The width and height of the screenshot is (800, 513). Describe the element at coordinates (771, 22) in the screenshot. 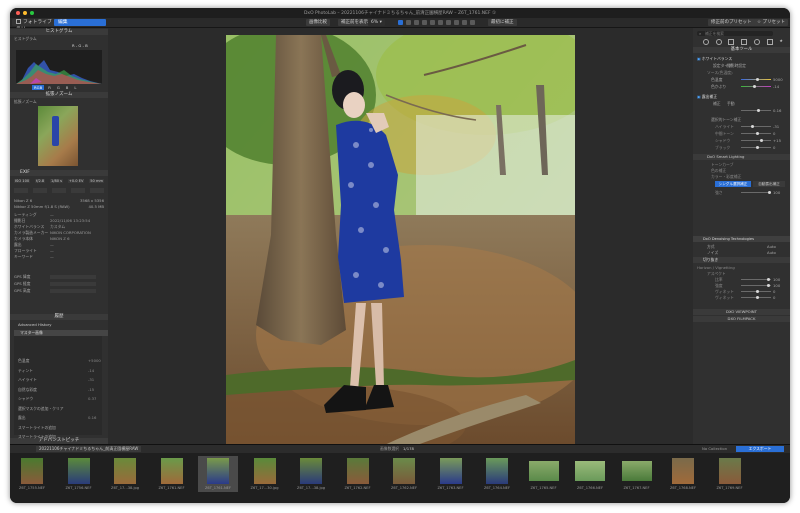

I see `preset-editor-button: ☆ プリセット` at that location.